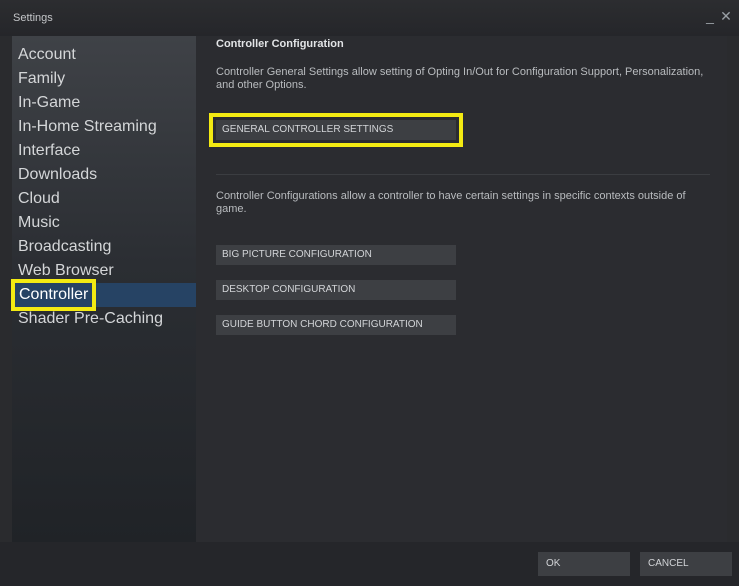  I want to click on big-picture-configuration-button: BIG PICTURE CONFIGURATION, so click(336, 255).